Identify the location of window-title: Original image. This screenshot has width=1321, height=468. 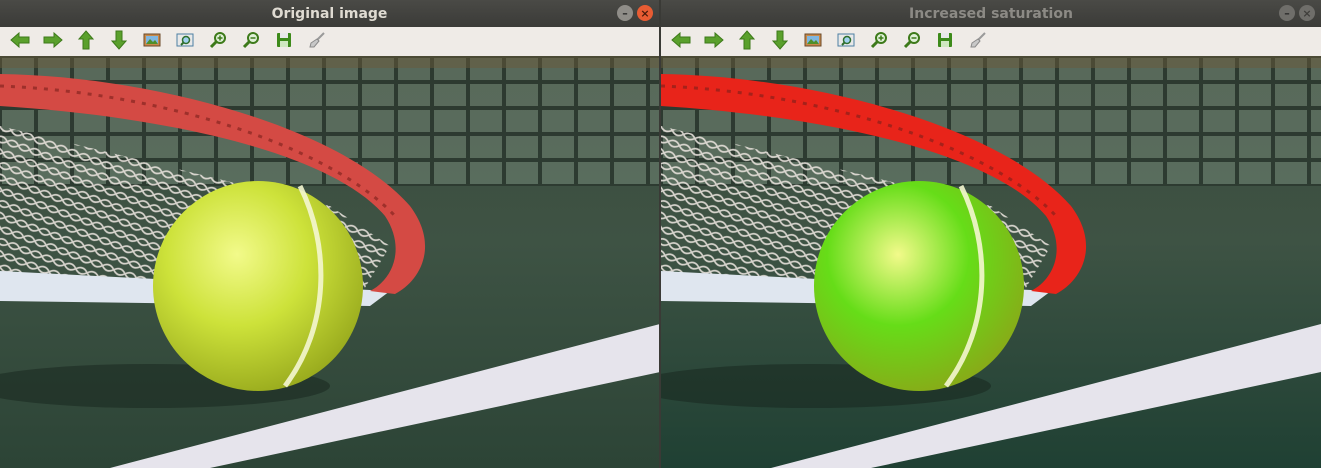
(329, 13).